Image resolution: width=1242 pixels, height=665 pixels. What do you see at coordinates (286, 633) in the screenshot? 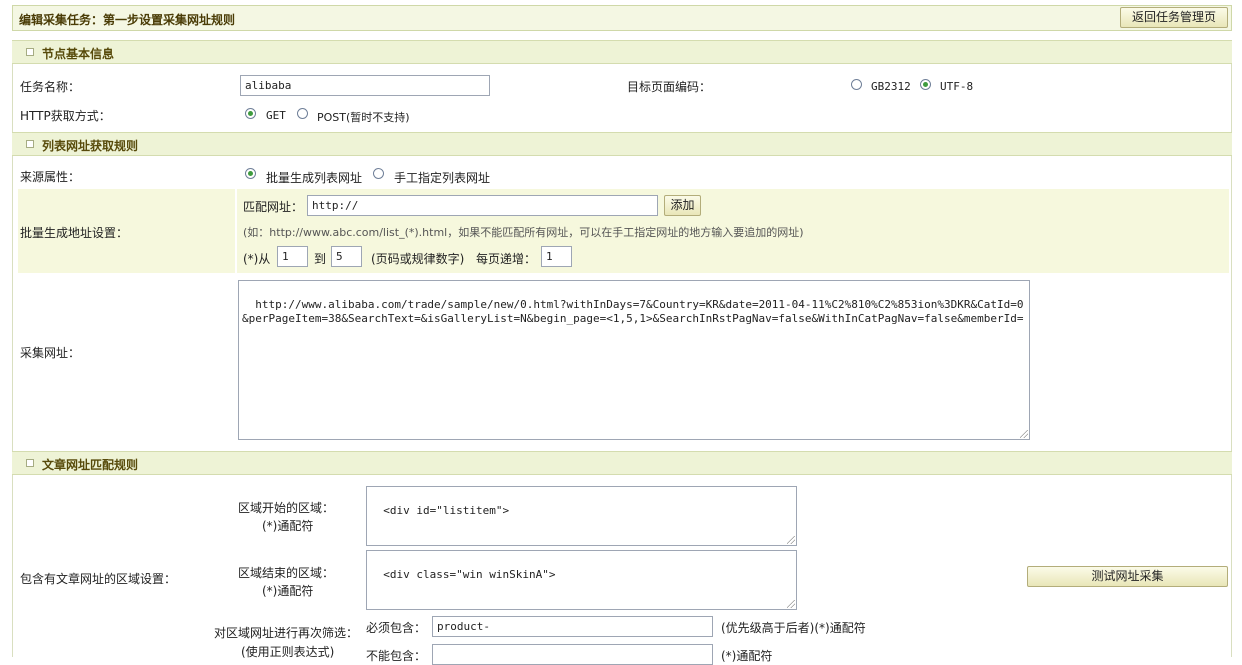
I see `filter-label: 对区域网址进行再次筛选：` at bounding box center [286, 633].